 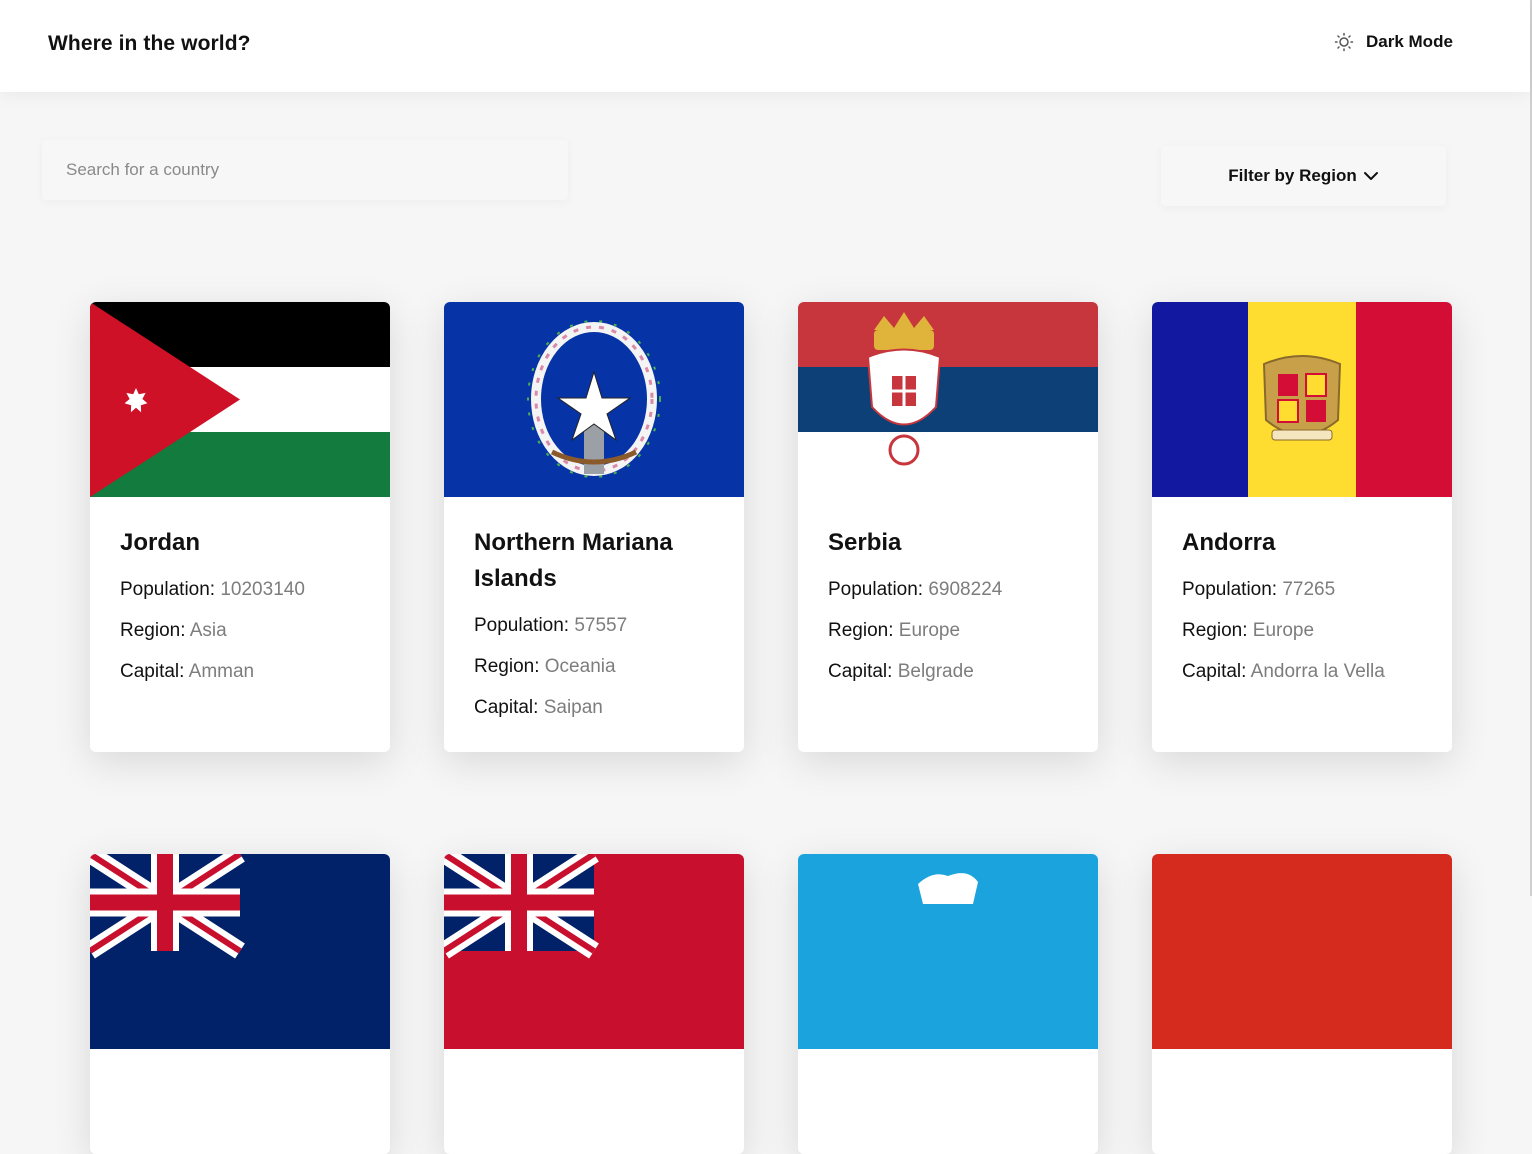 I want to click on serbia-flag-image, so click(x=948, y=399).